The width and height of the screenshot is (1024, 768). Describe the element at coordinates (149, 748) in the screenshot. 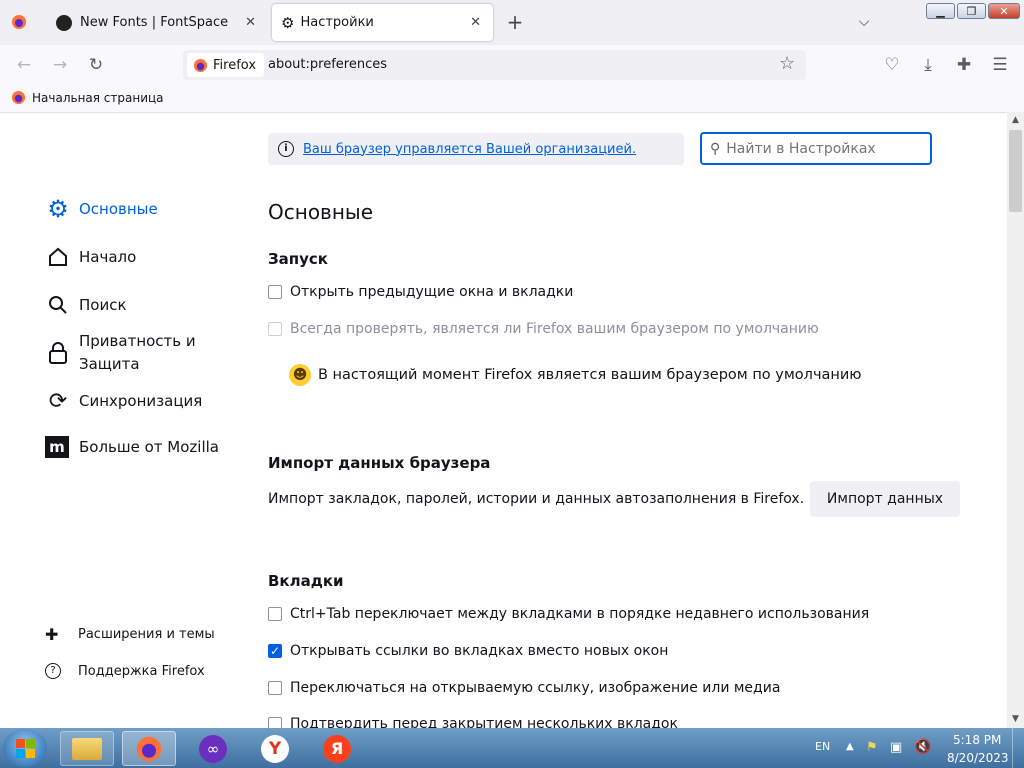

I see `firefox-taskbar-button` at that location.